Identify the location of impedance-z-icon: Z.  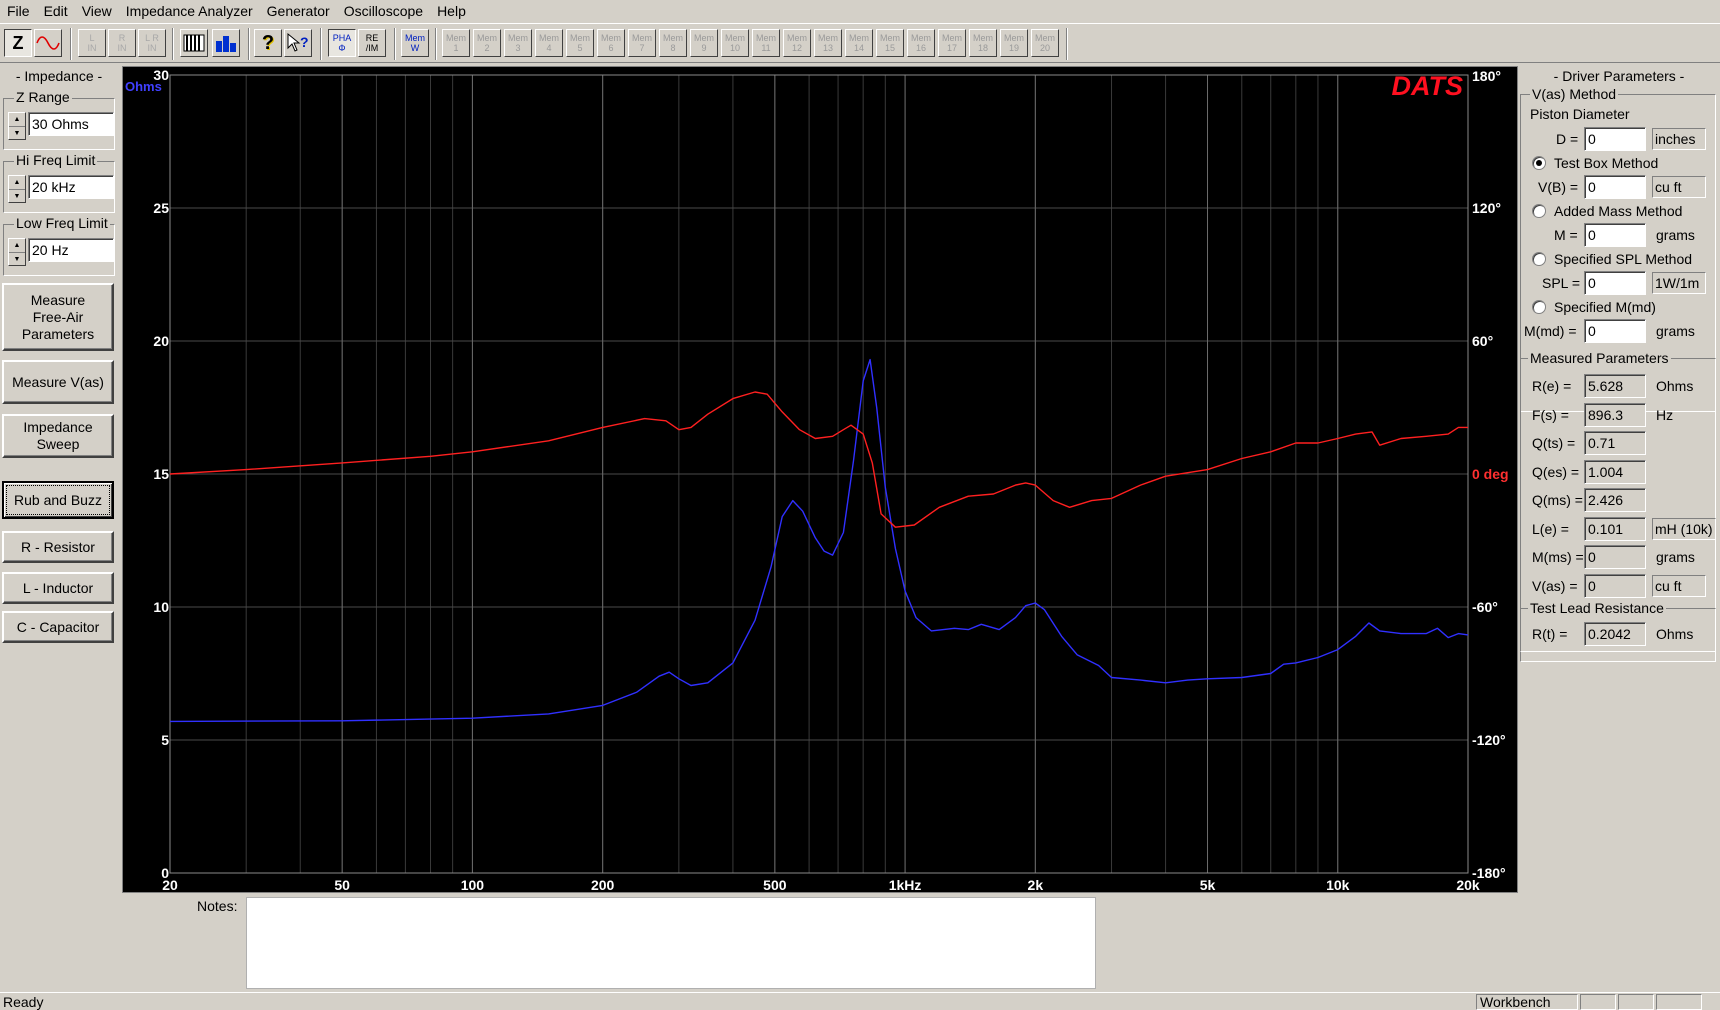
(18, 43).